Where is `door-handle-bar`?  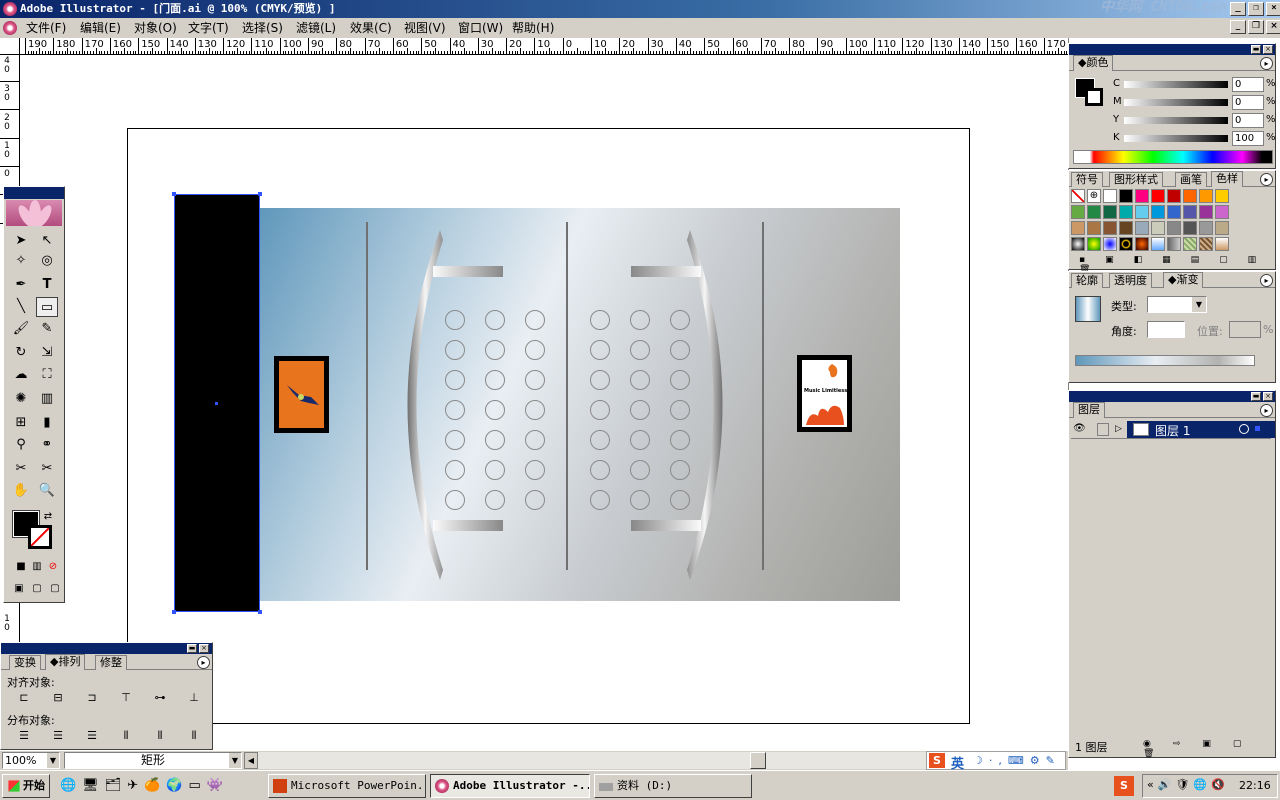
door-handle-bar is located at coordinates (666, 271).